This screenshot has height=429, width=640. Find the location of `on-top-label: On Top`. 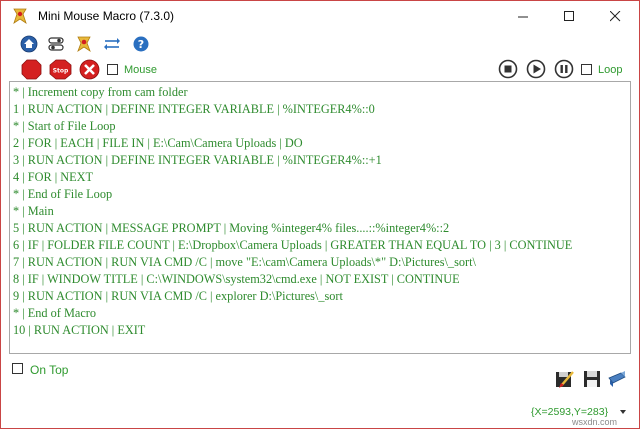

on-top-label: On Top is located at coordinates (49, 370).